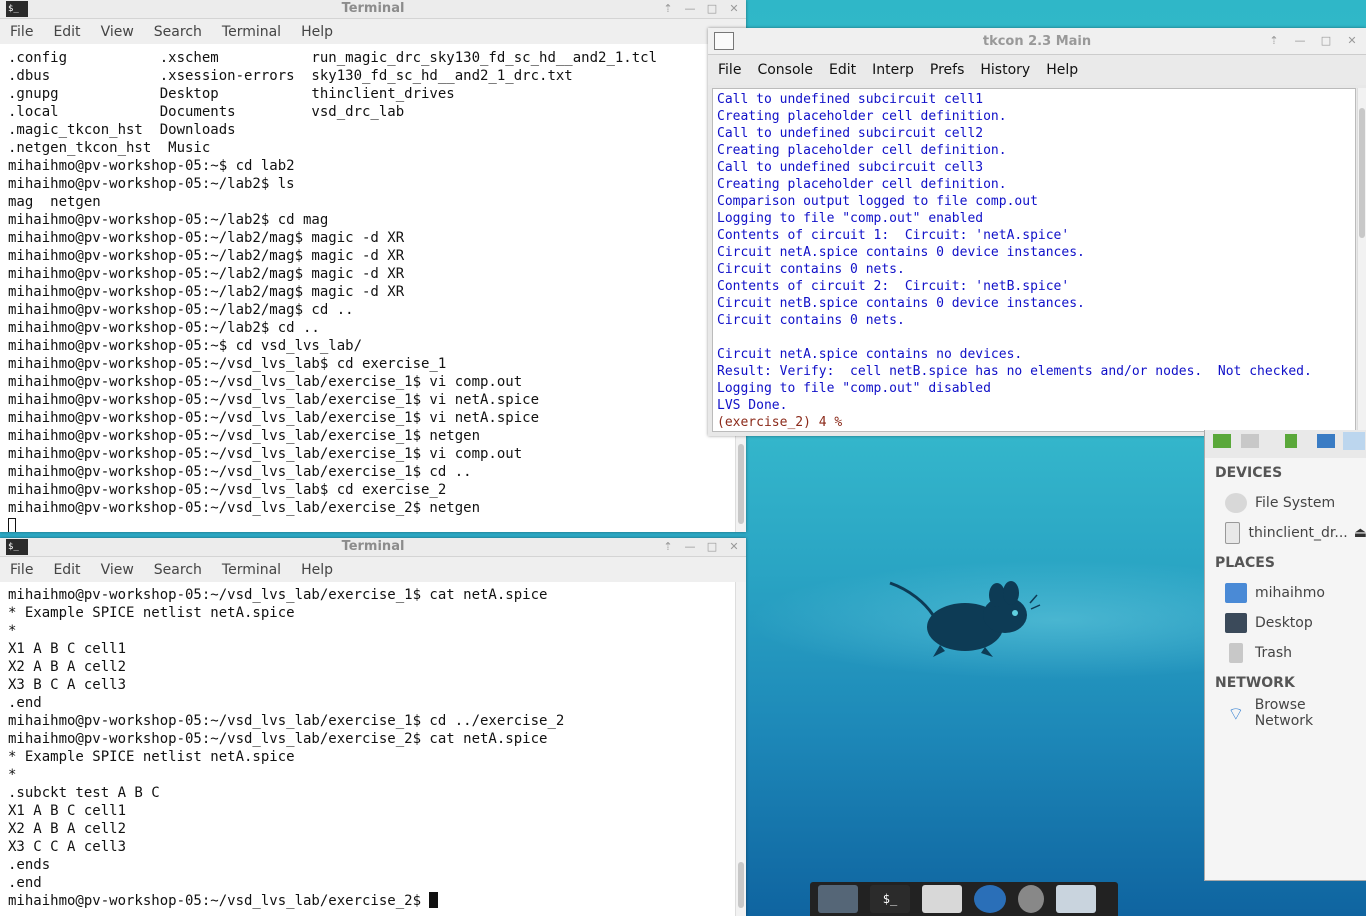 This screenshot has width=1366, height=916. I want to click on terminal-line: mihaihmo@pv-workshop-05:~/lab2$ cd mag, so click(168, 220).